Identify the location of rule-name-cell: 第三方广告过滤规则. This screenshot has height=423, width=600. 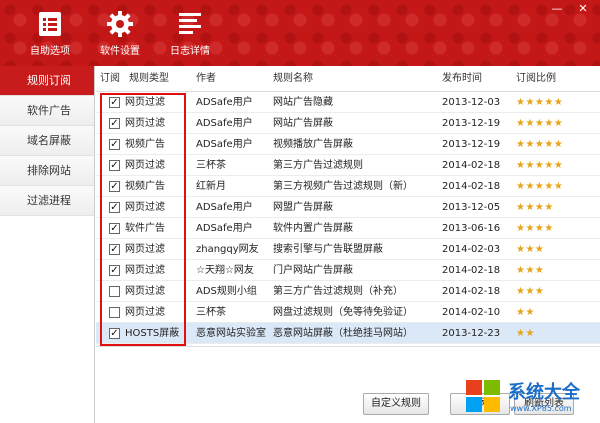
(318, 165).